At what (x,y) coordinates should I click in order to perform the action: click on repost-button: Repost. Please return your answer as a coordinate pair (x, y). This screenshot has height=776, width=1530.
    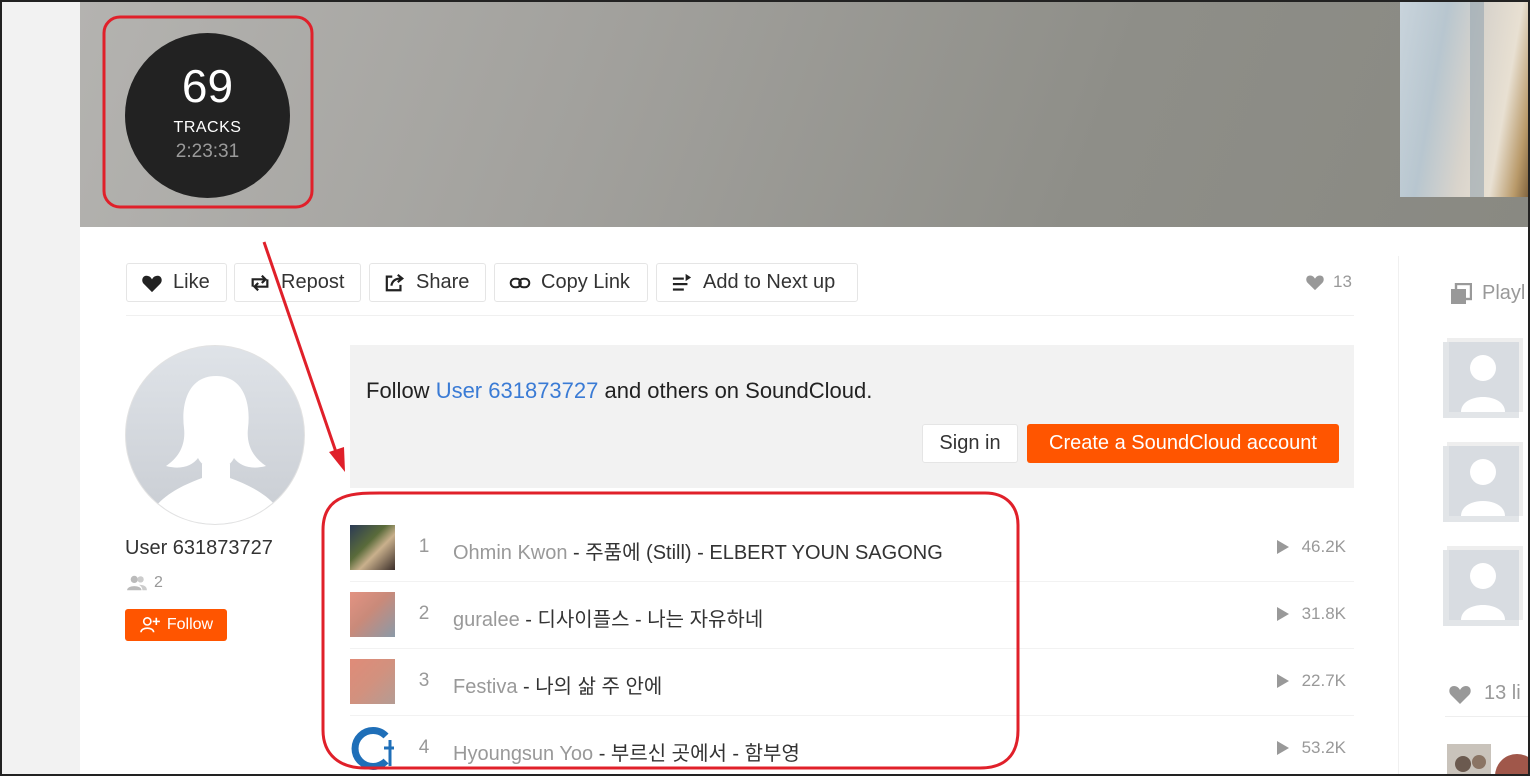
    Looking at the image, I should click on (297, 282).